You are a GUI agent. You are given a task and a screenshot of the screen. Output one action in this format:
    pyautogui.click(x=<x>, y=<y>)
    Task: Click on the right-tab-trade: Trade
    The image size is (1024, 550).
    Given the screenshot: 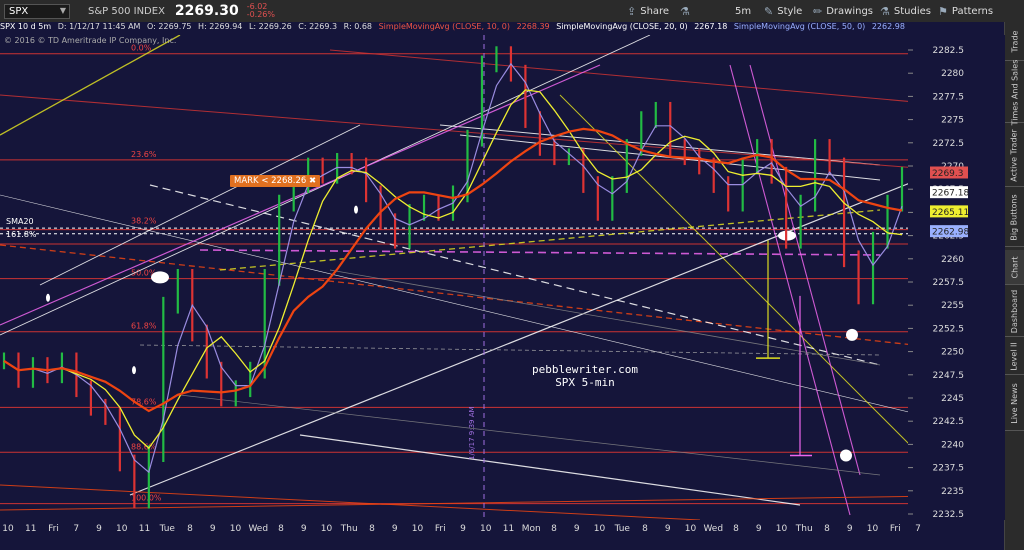 What is the action you would take?
    pyautogui.click(x=1014, y=41)
    